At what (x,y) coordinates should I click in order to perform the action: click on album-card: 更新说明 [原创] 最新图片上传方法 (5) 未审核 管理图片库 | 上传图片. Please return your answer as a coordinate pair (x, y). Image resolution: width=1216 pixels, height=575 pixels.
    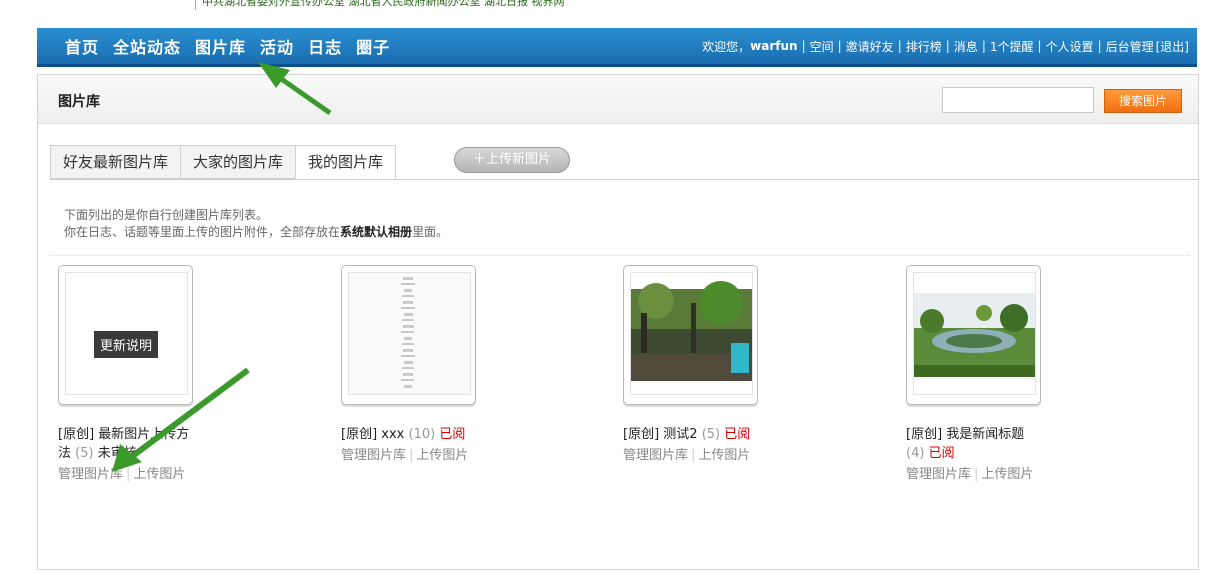
    Looking at the image, I should click on (133, 374).